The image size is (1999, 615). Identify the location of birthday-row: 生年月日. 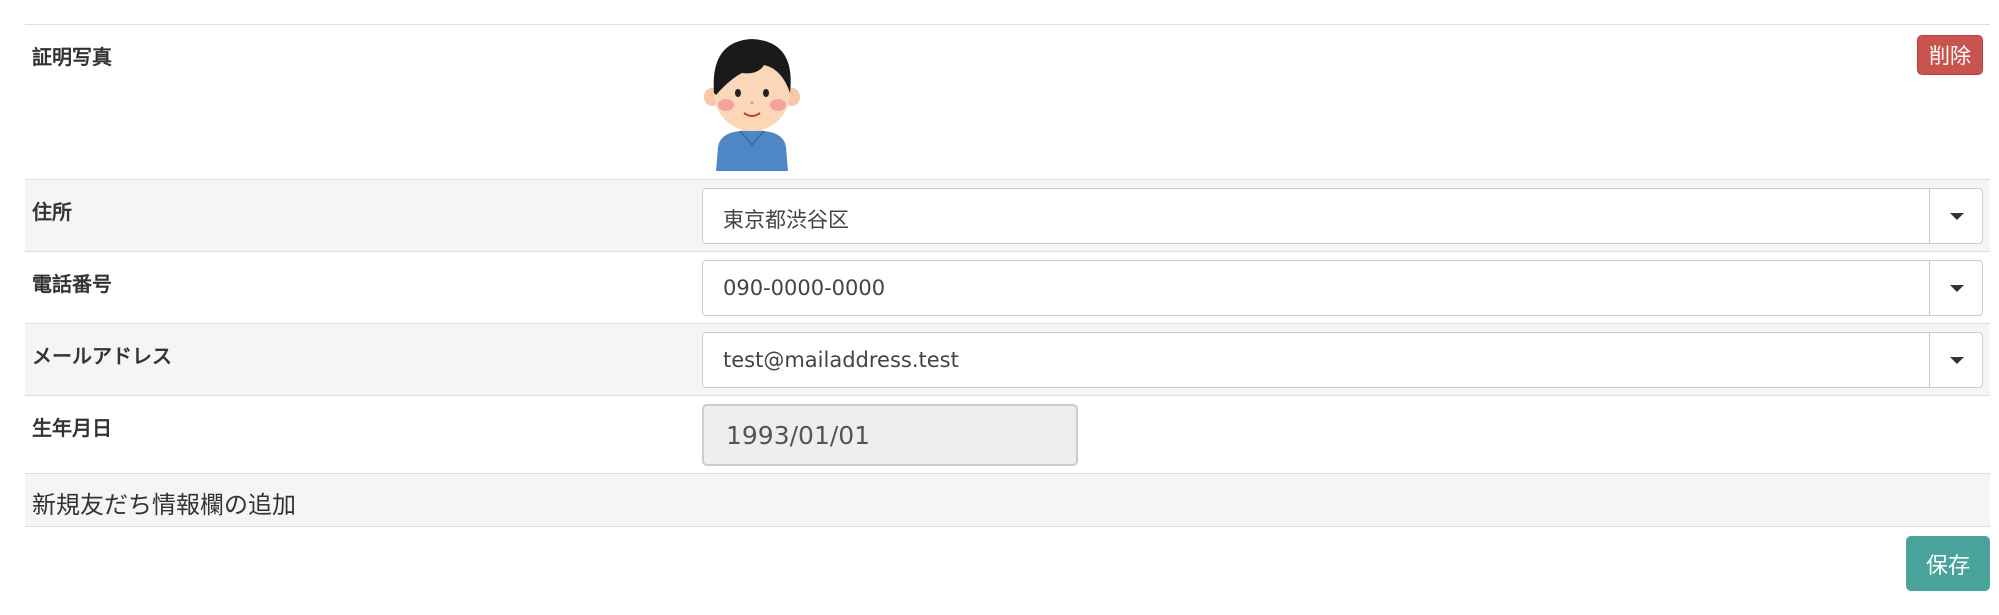
(1007, 434).